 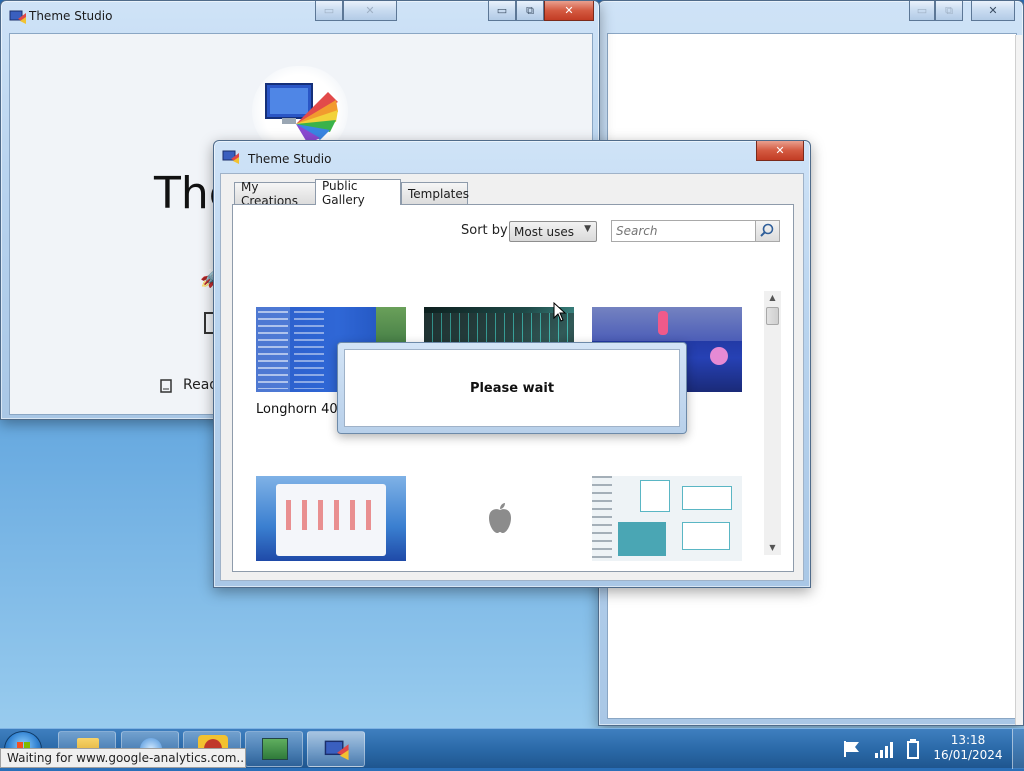 I want to click on sort-selected-value: Most uses, so click(x=544, y=232).